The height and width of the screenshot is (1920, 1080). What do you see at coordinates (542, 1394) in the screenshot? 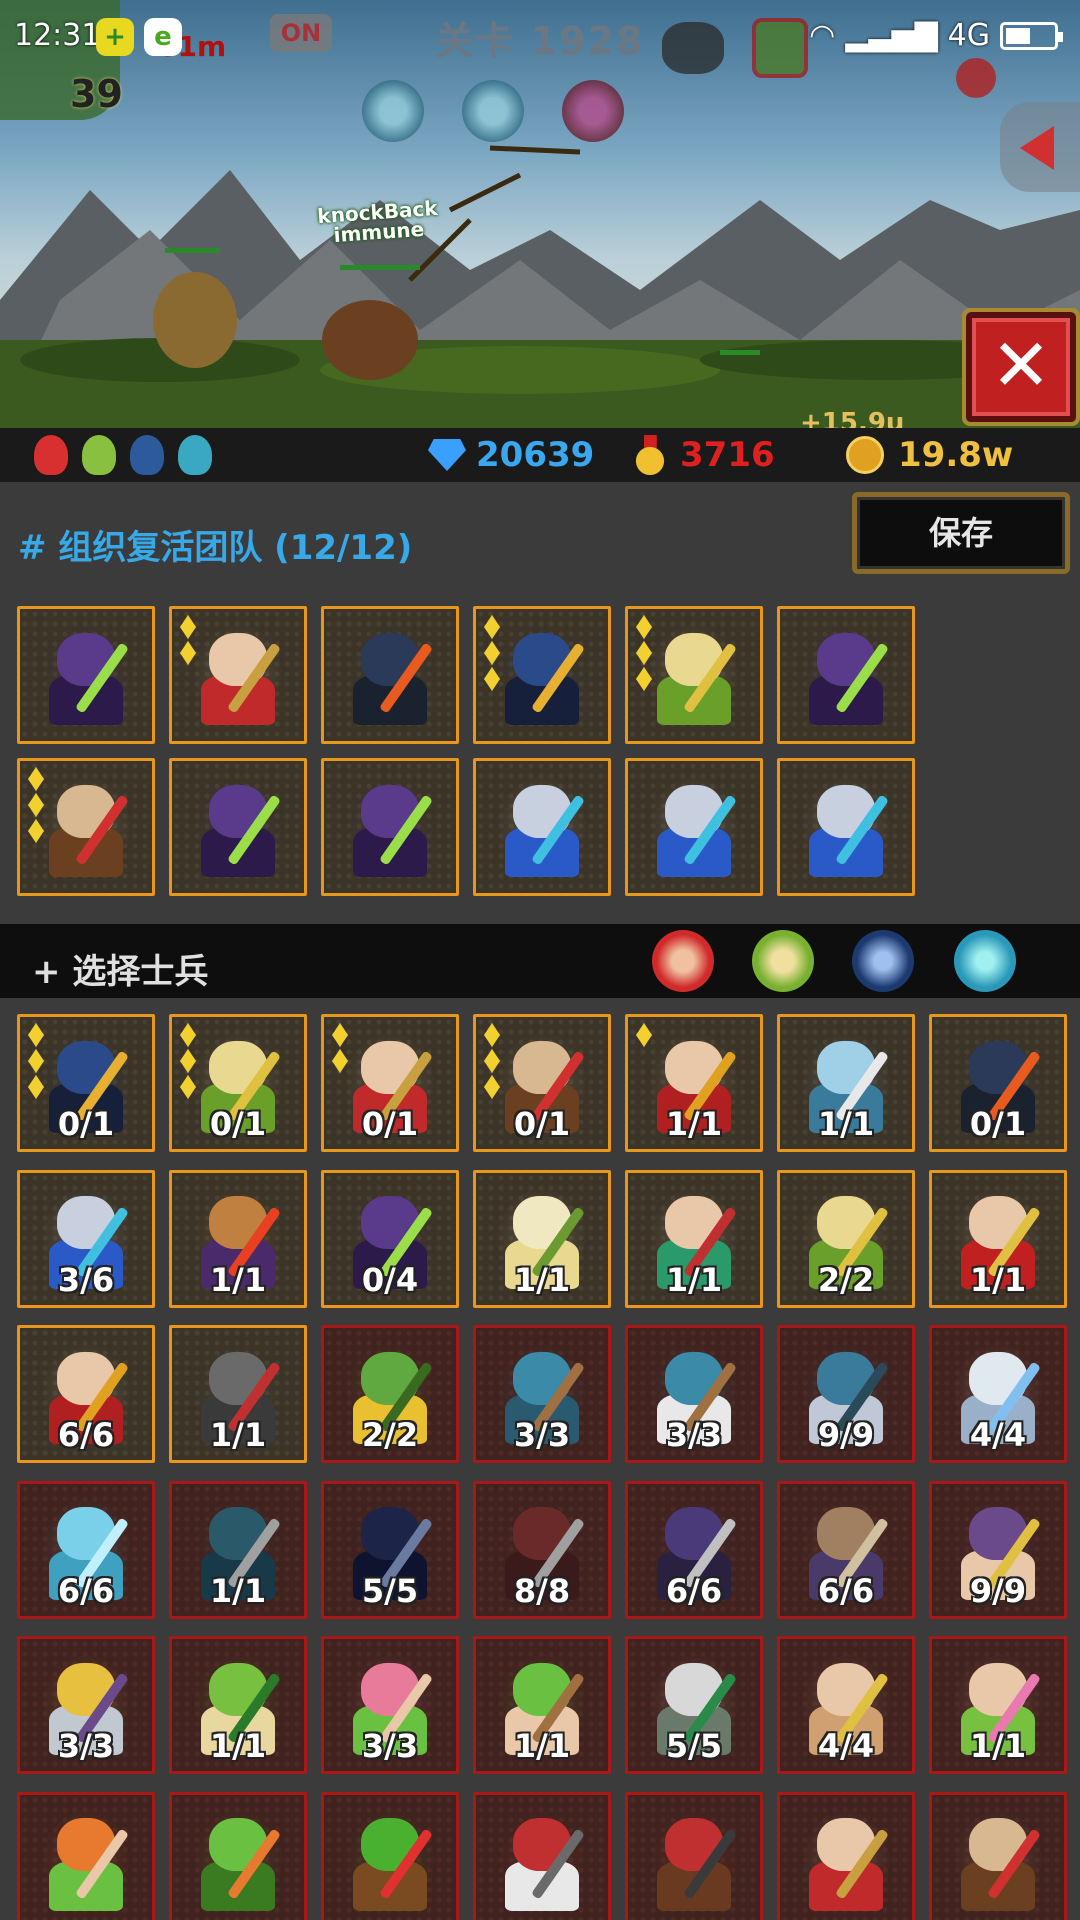
I see `soldier-card-lizard-spearman: 3/3` at bounding box center [542, 1394].